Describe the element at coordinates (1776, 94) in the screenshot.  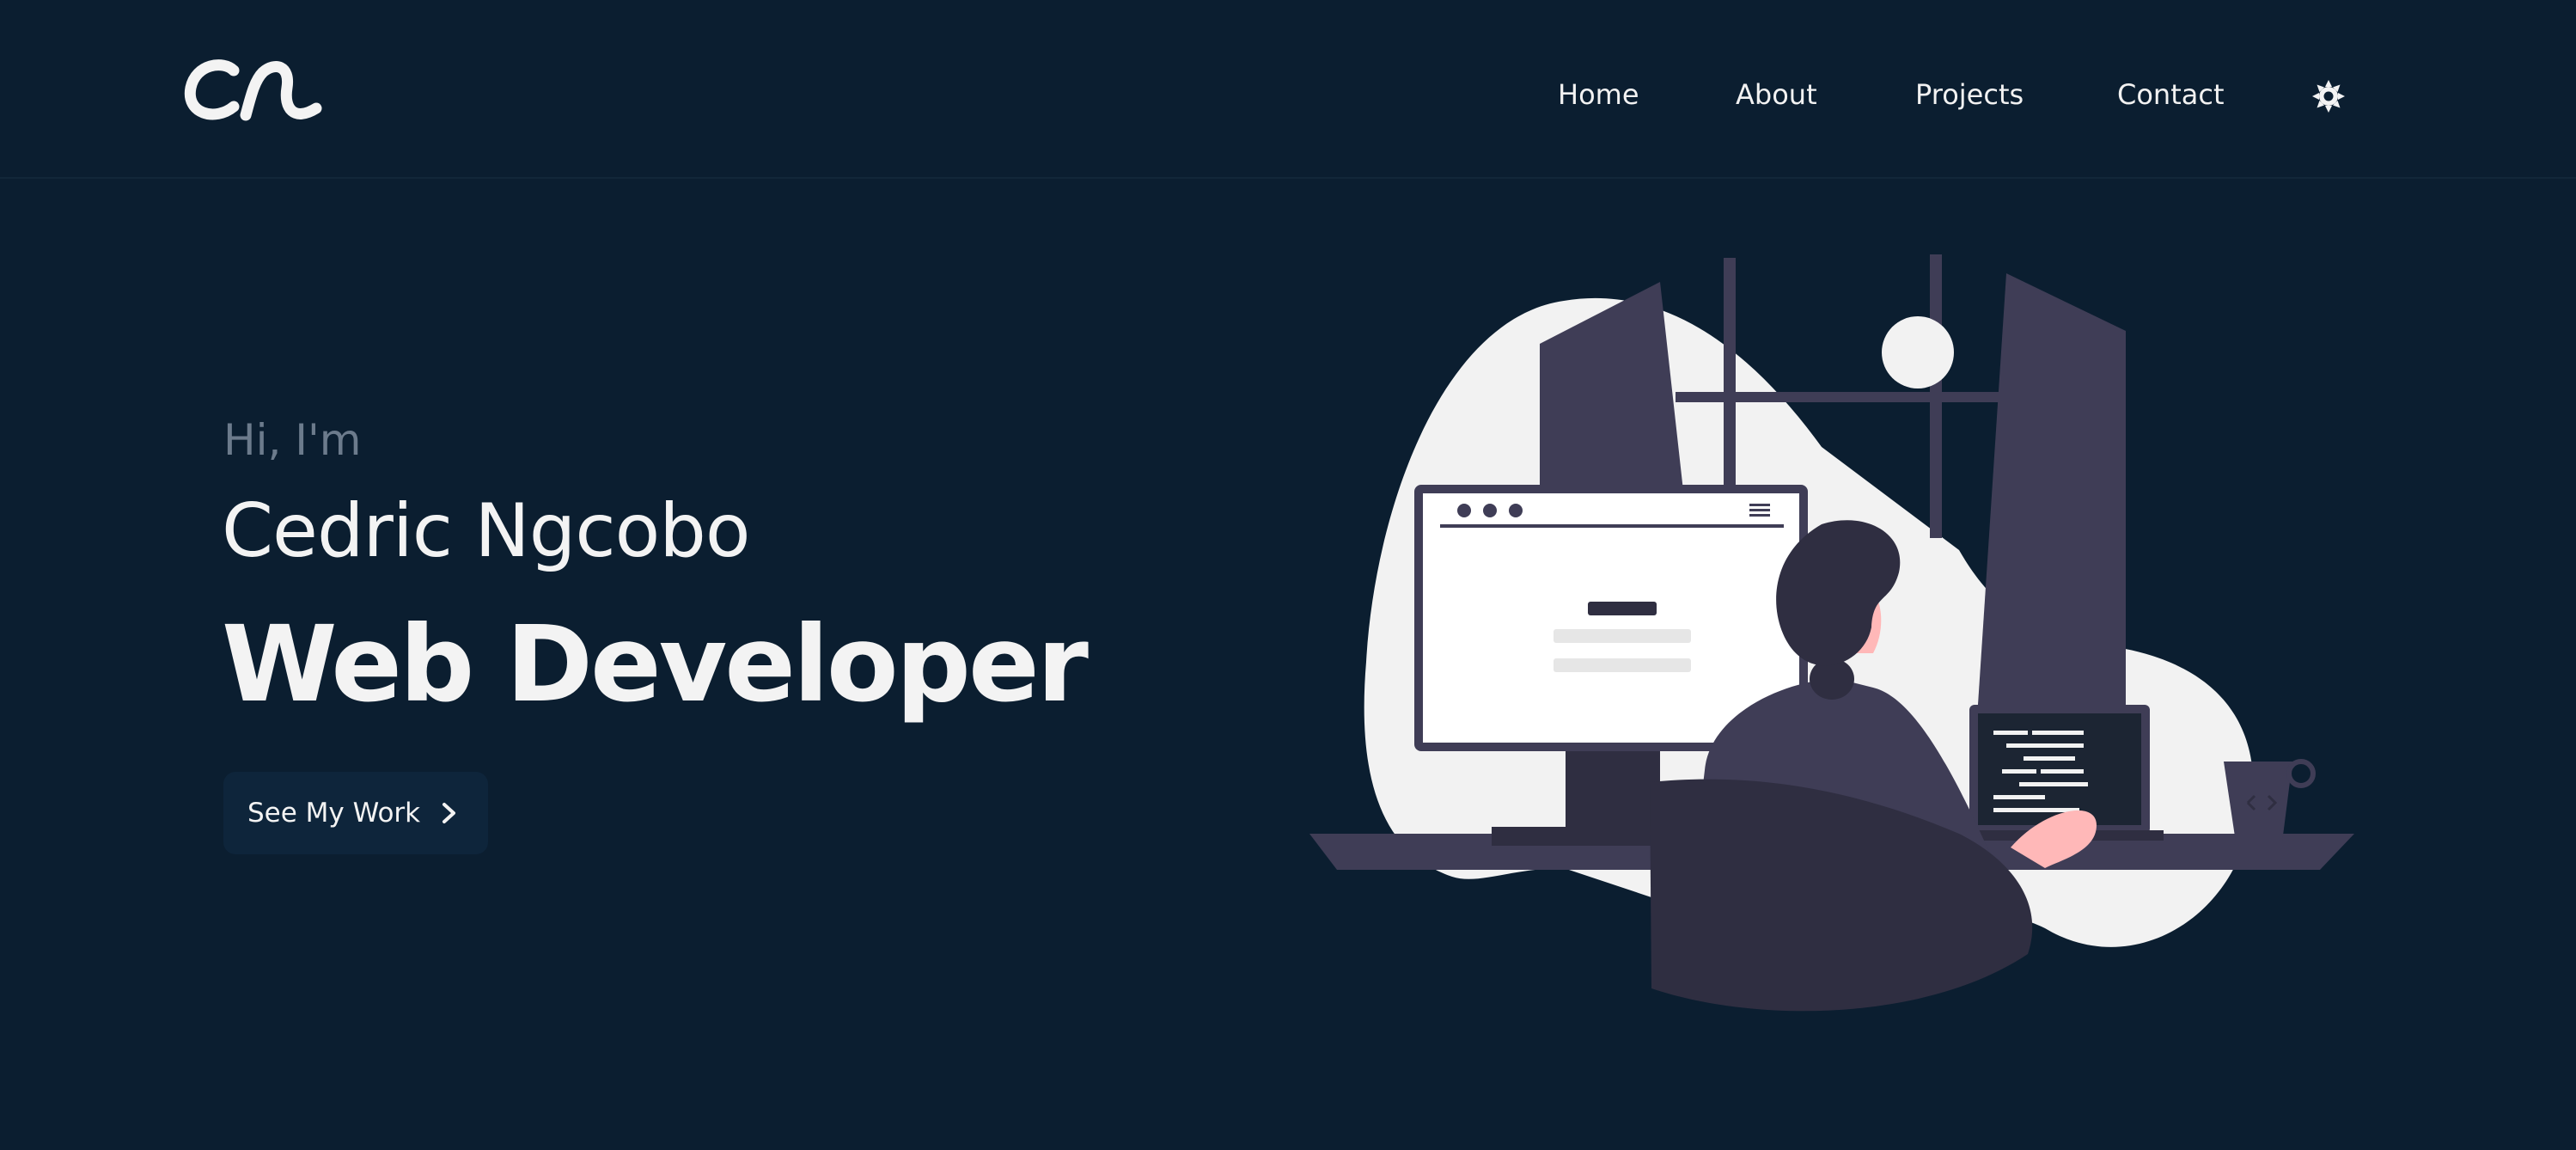
I see `nav-link-about: About` at that location.